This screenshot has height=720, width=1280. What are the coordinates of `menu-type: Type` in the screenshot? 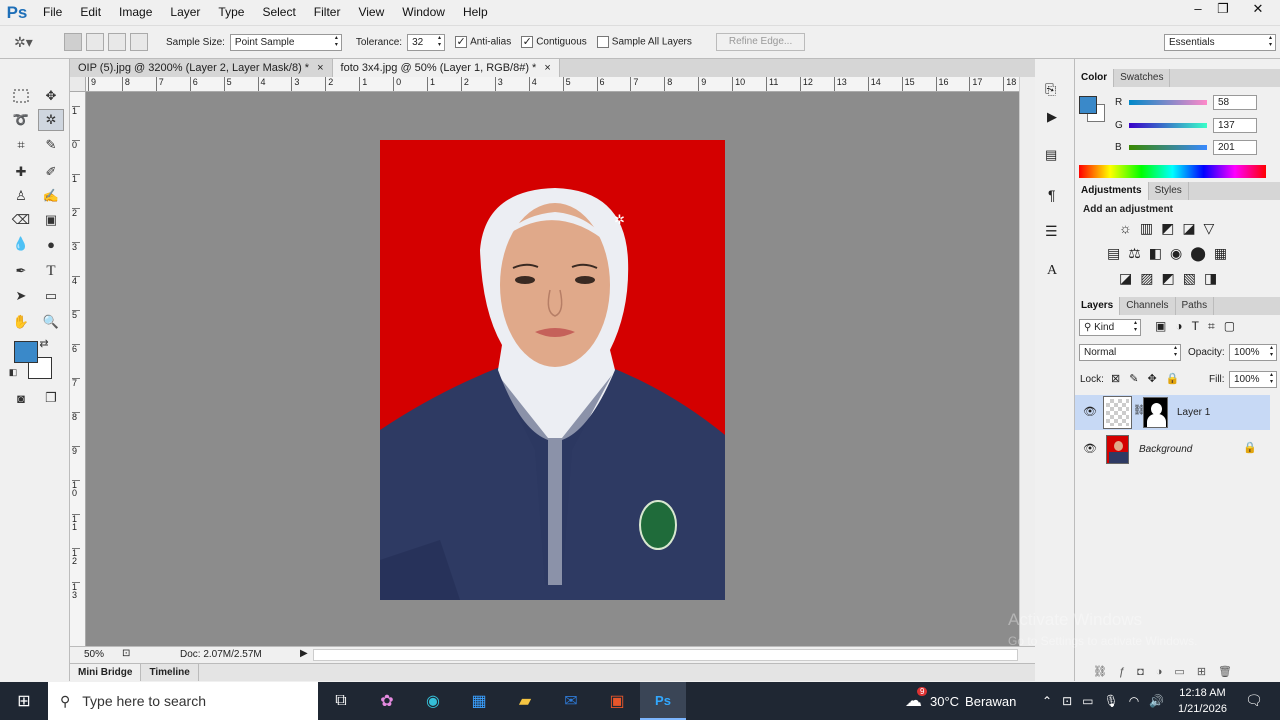 It's located at (231, 12).